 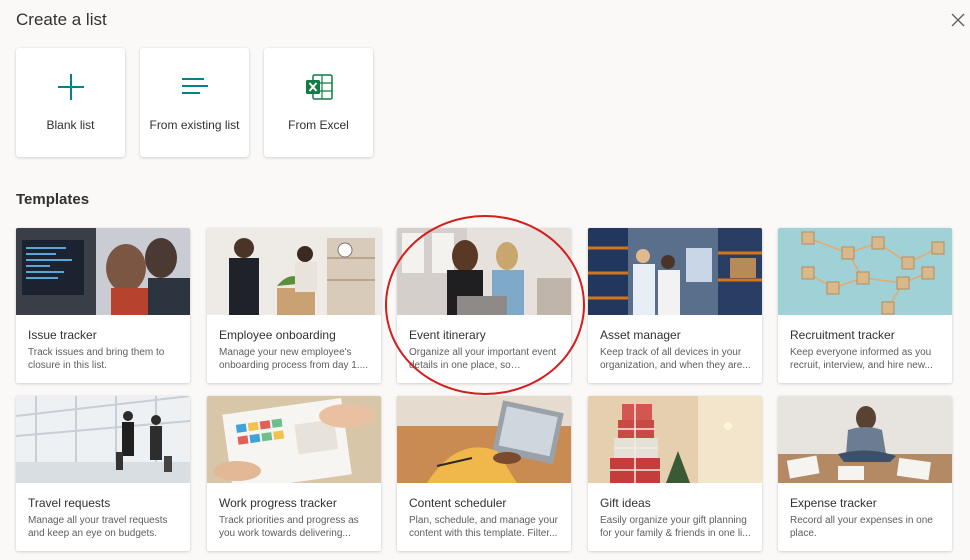 I want to click on templates-heading: Templates, so click(x=53, y=199).